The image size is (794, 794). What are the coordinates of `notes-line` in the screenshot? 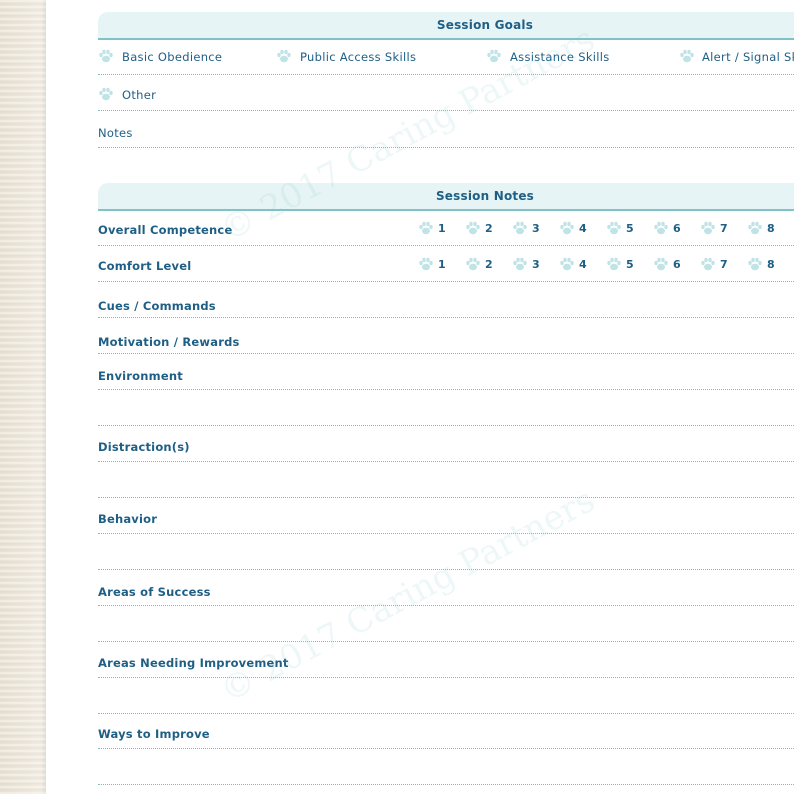 It's located at (446, 147).